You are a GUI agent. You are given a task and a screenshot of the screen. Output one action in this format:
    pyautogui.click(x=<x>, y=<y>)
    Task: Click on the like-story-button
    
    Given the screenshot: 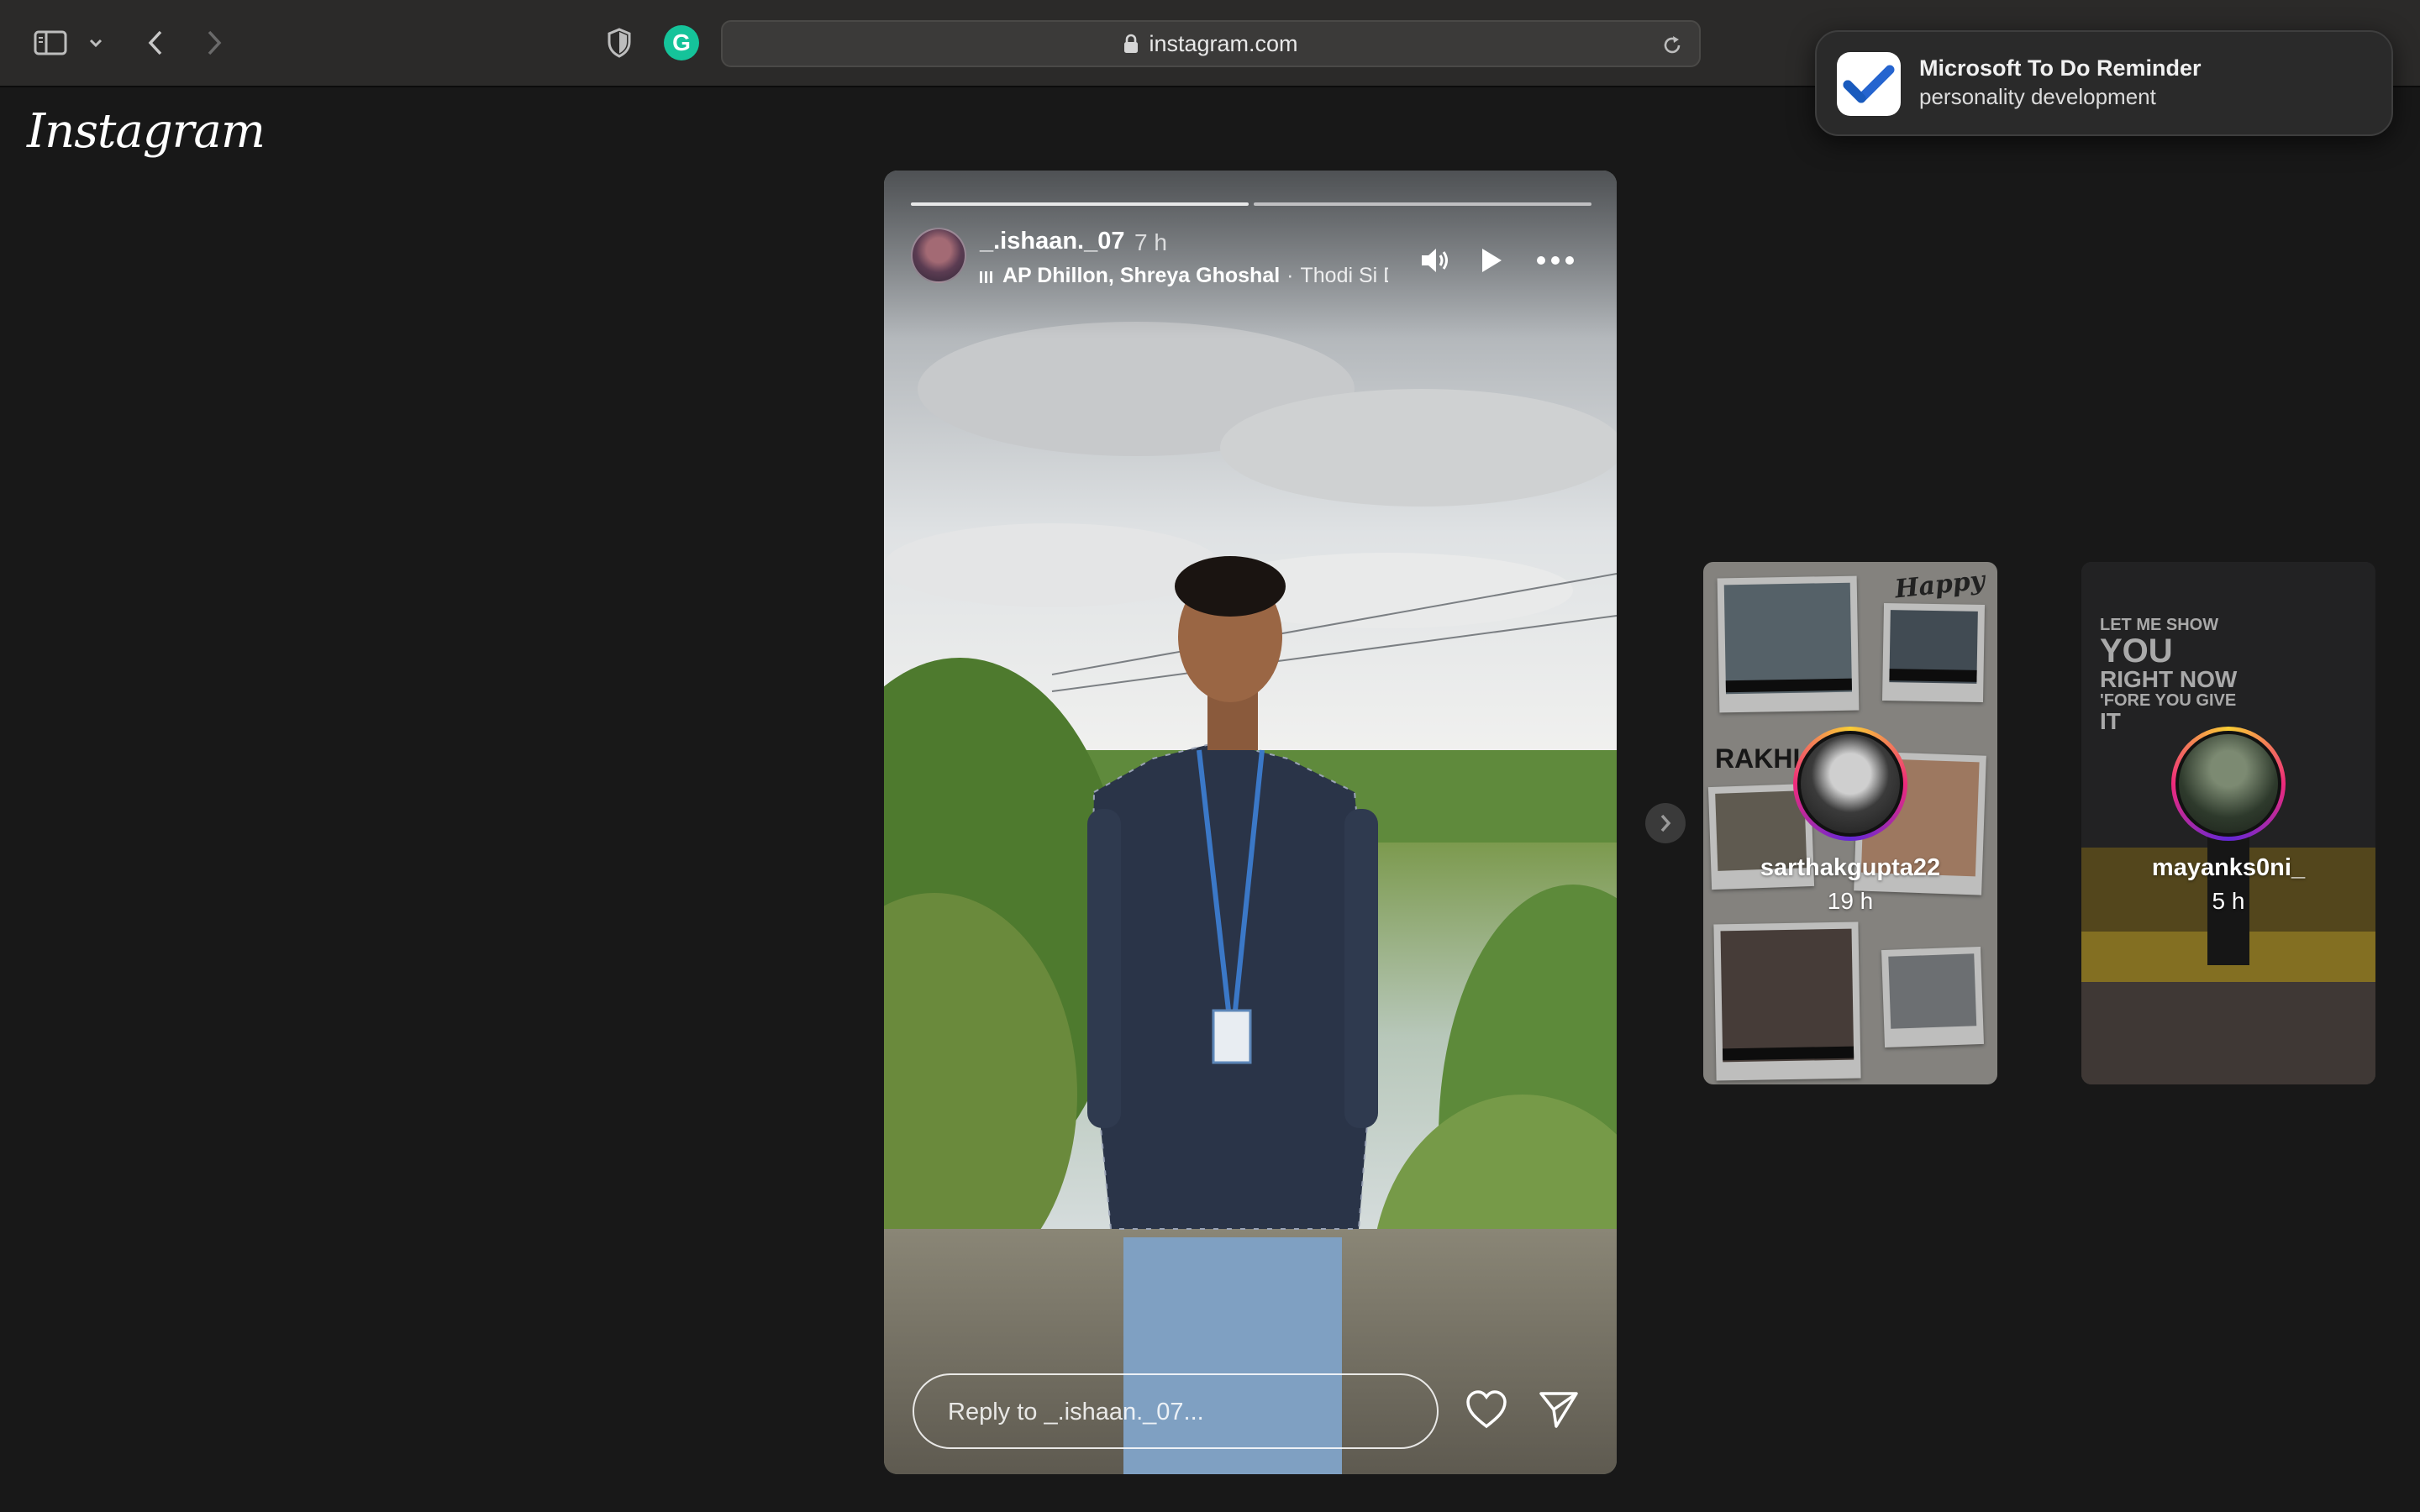 What is the action you would take?
    pyautogui.click(x=1486, y=1409)
    